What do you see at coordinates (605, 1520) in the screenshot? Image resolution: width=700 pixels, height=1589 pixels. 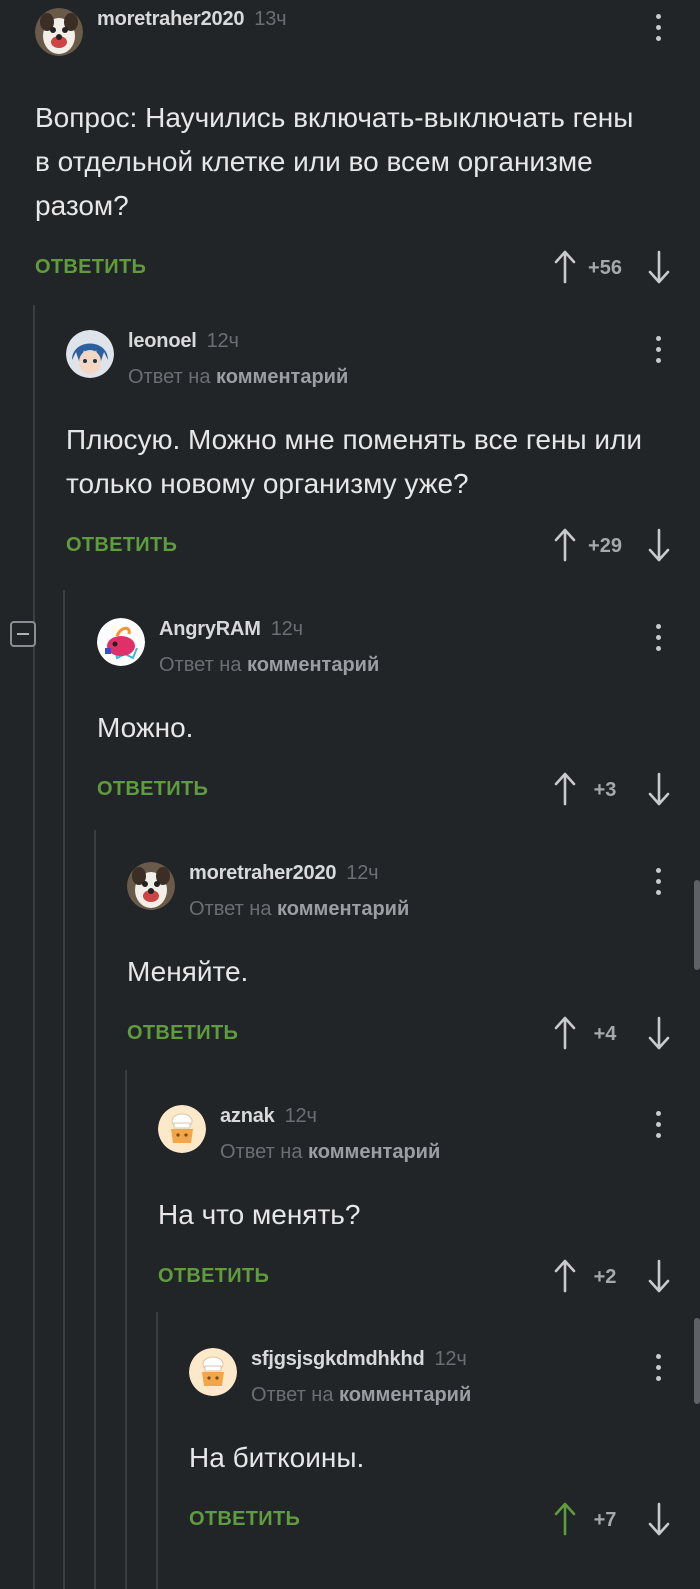 I see `rating: +7` at bounding box center [605, 1520].